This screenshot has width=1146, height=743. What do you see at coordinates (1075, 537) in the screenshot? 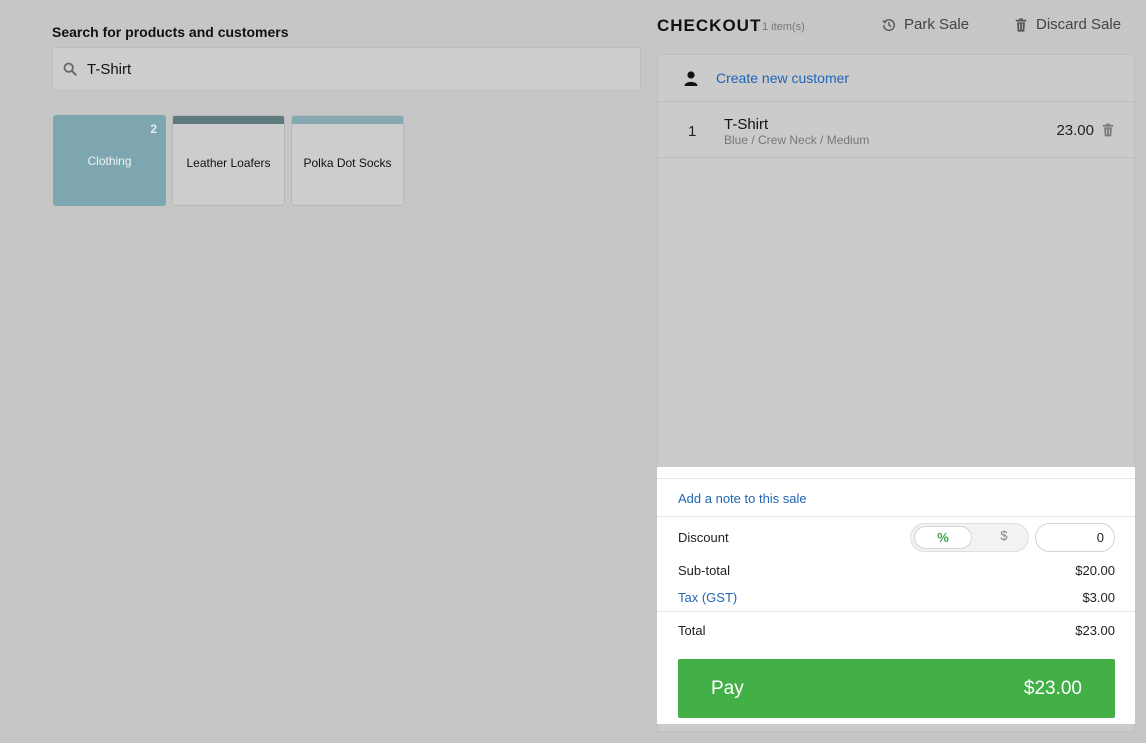
I see `discount-input` at bounding box center [1075, 537].